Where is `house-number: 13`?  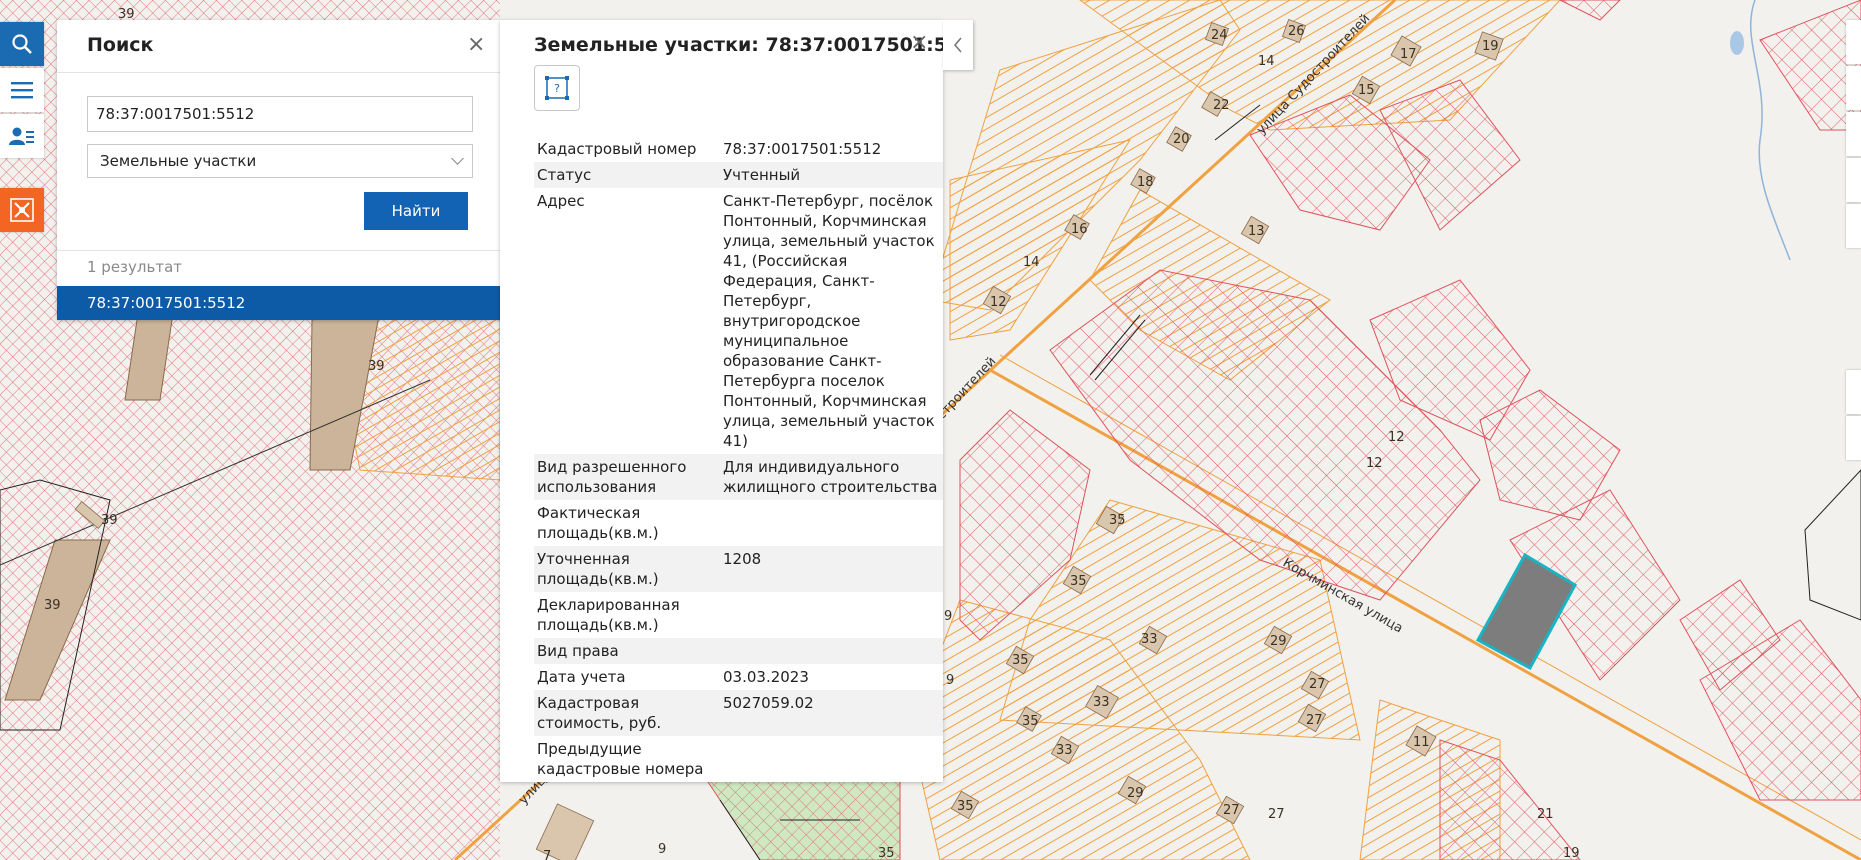 house-number: 13 is located at coordinates (1256, 231).